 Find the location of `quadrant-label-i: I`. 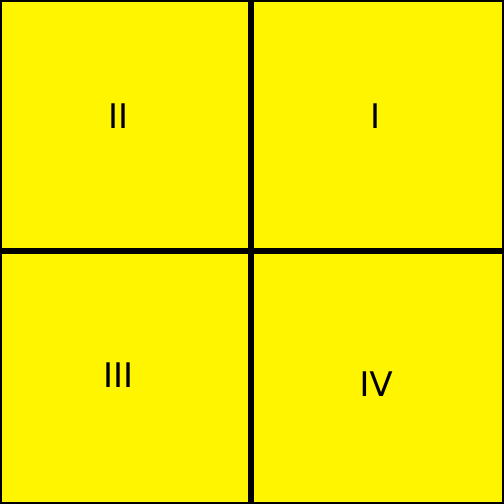

quadrant-label-i: I is located at coordinates (375, 117).